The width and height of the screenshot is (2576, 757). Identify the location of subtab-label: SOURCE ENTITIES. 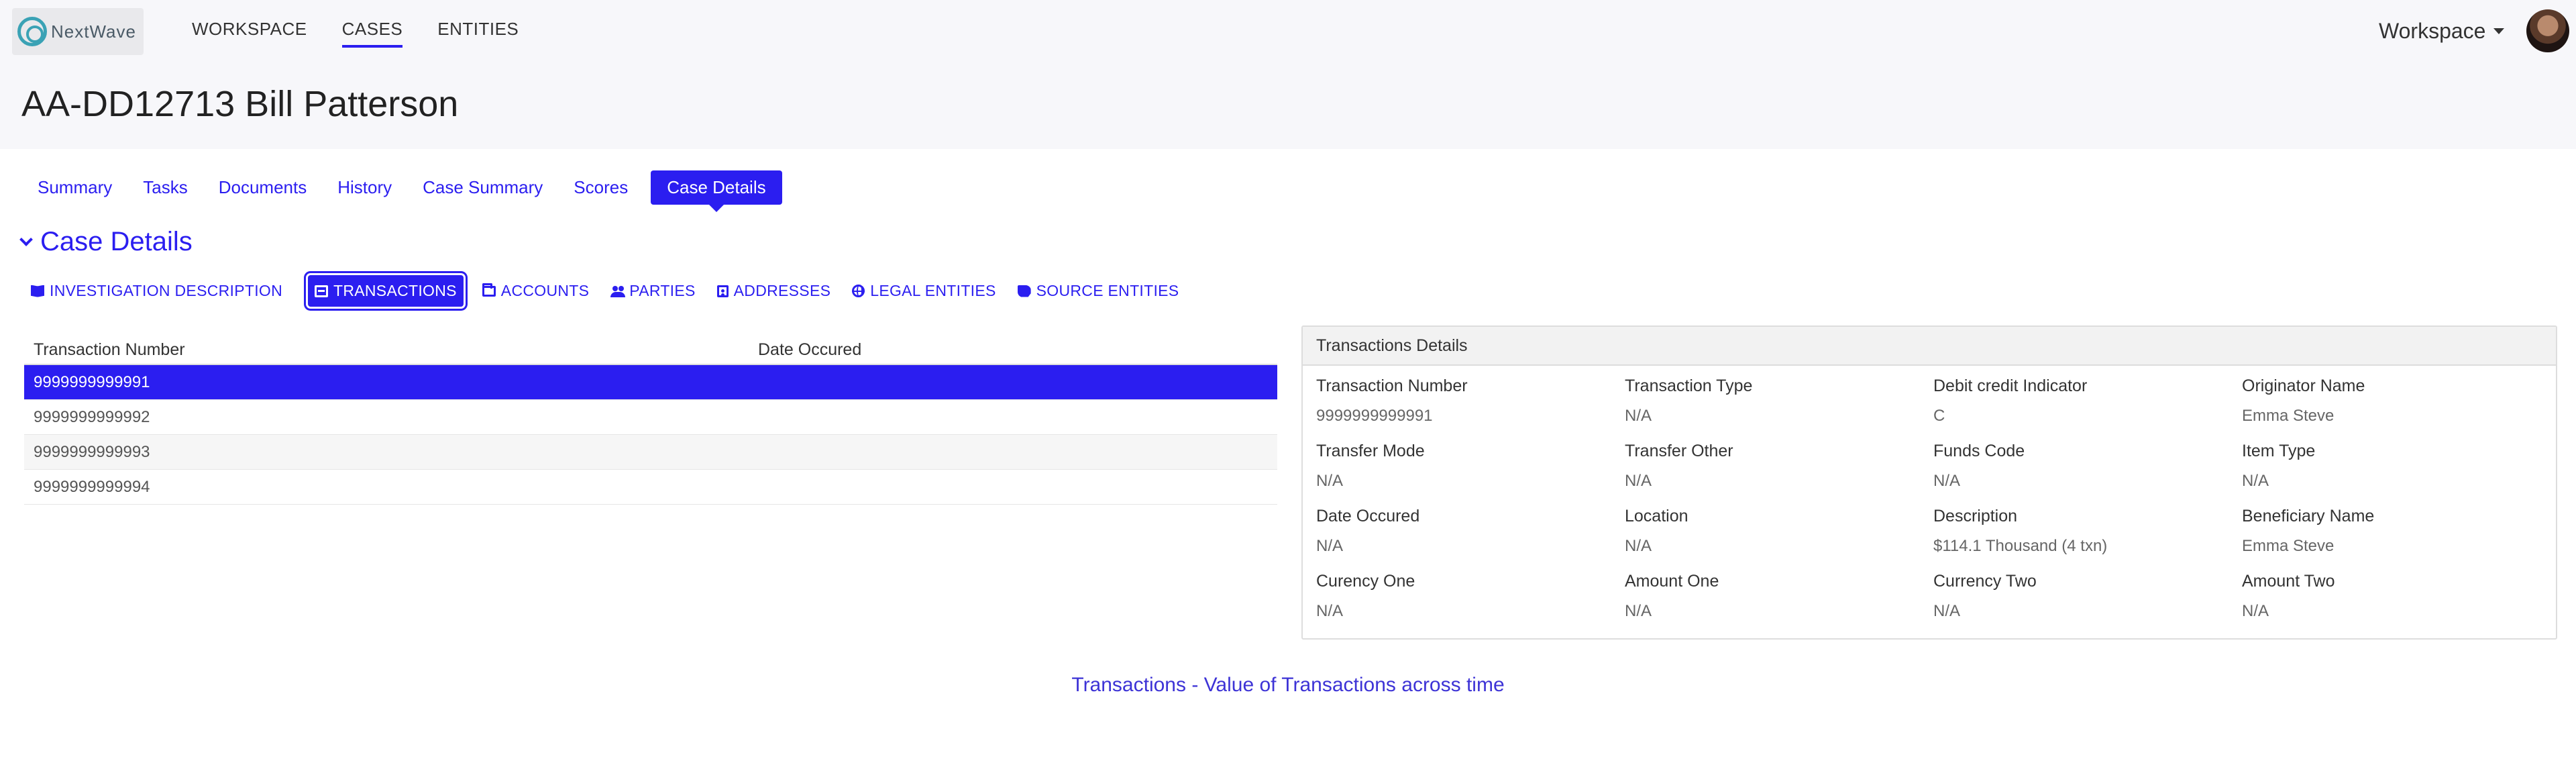
(1107, 290).